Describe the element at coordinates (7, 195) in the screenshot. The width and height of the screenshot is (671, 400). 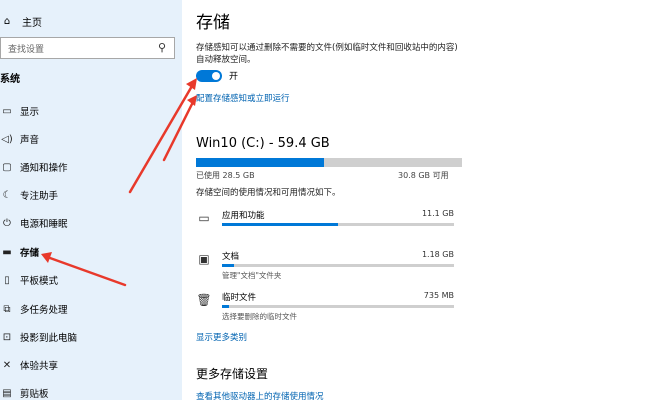
I see `focus-assist-icon: ☾` at that location.